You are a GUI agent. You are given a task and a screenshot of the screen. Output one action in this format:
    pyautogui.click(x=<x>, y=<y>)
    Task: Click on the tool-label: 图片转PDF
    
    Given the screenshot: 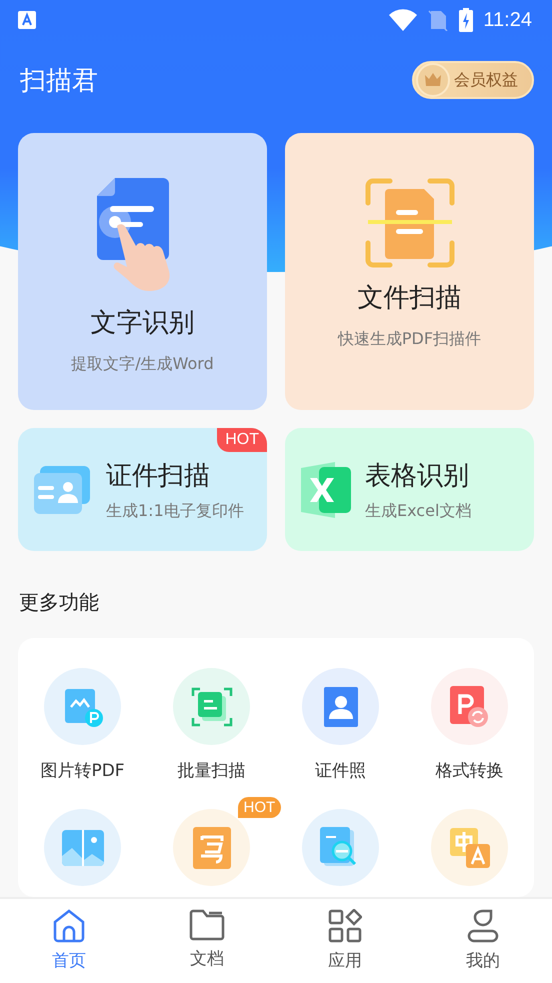 What is the action you would take?
    pyautogui.click(x=82, y=770)
    